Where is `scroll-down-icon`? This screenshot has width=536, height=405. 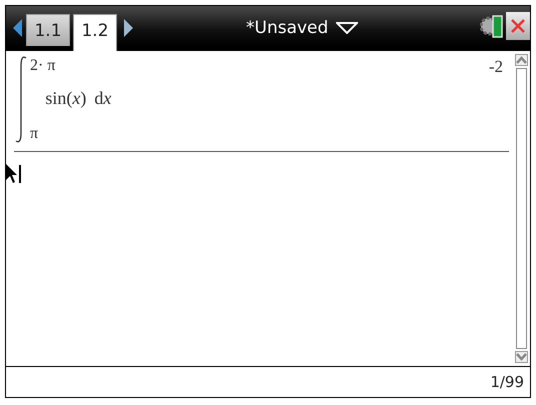
scroll-down-icon is located at coordinates (521, 357).